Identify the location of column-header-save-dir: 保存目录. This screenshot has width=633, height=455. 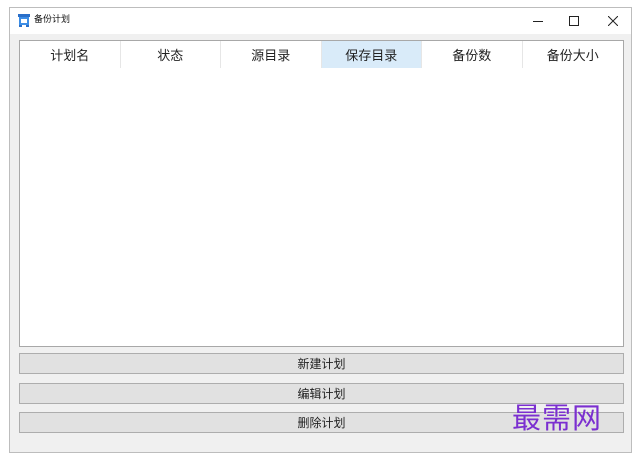
(371, 54).